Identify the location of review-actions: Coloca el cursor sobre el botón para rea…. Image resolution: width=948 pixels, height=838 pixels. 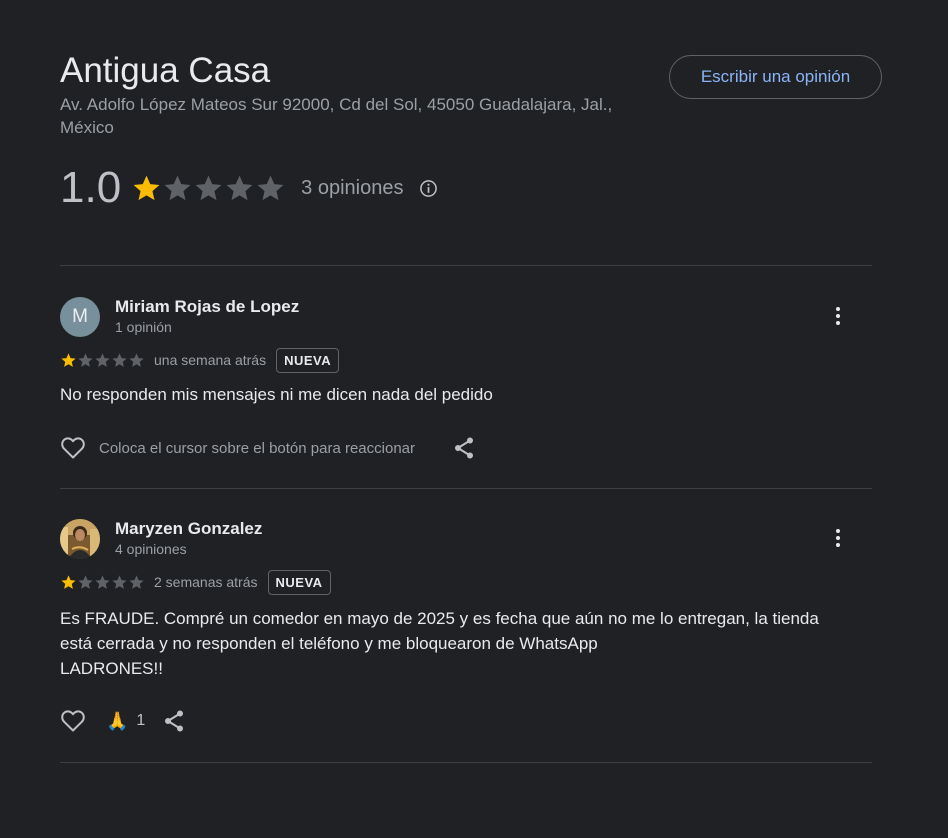
(267, 448).